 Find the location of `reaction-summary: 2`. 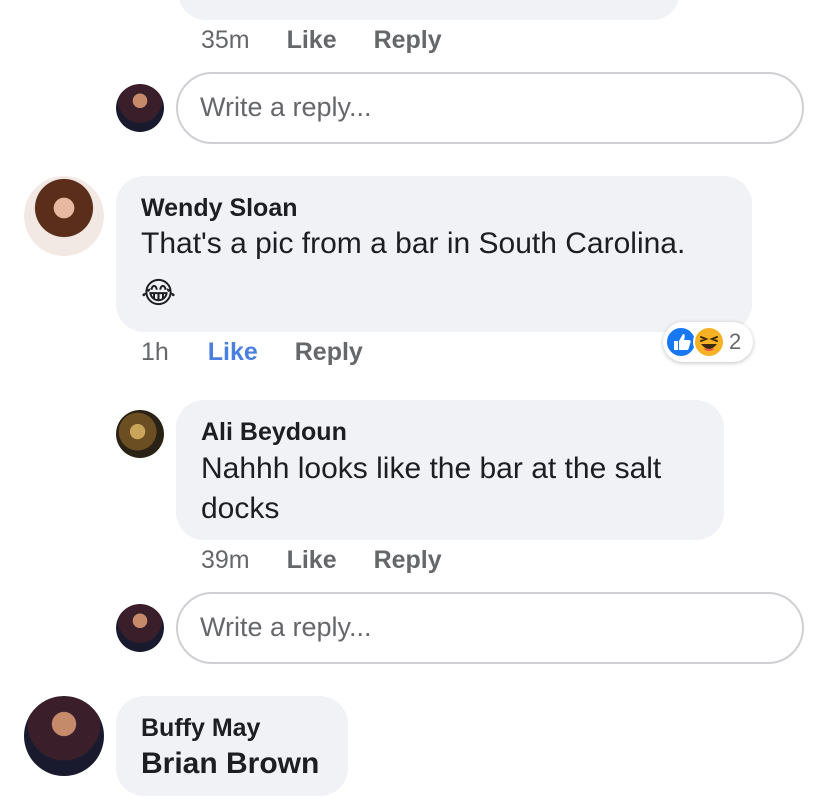

reaction-summary: 2 is located at coordinates (708, 342).